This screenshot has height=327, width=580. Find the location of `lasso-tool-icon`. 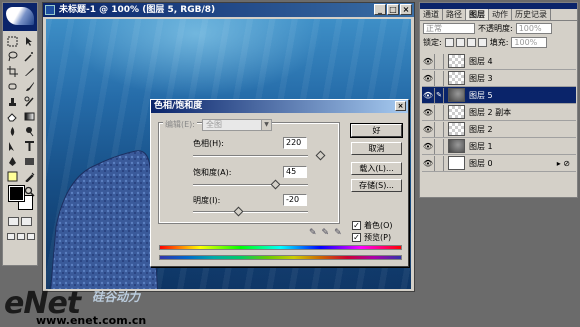

lasso-tool-icon is located at coordinates (12, 56).